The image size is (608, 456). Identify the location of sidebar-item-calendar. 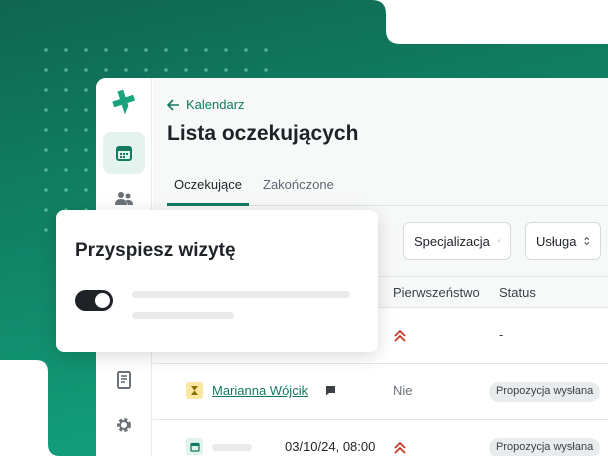
(124, 153).